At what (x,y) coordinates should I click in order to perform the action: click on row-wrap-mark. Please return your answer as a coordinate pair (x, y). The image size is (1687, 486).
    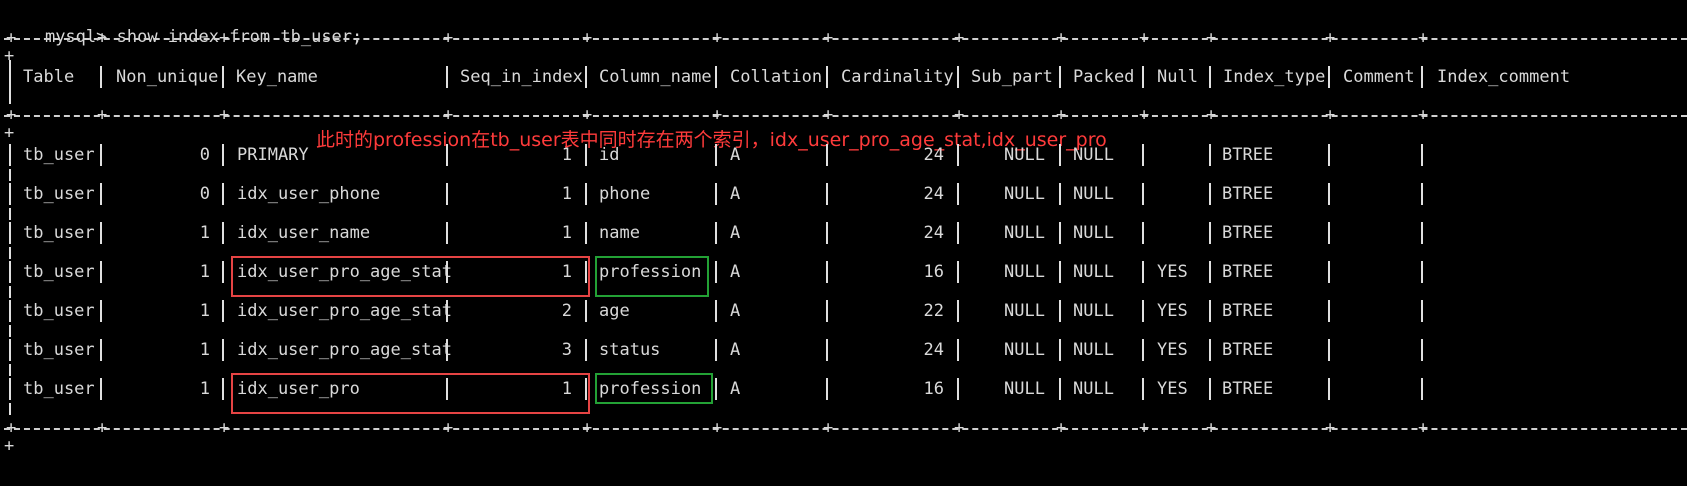
    Looking at the image, I should click on (10, 409).